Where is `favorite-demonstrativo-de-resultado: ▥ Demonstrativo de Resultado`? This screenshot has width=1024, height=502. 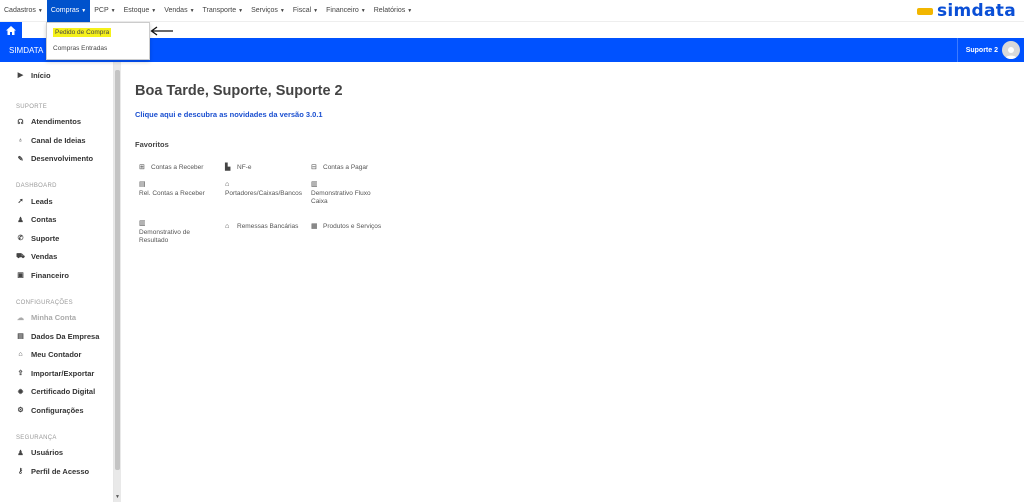
favorite-demonstrativo-de-resultado: ▥ Demonstrativo de Resultado is located at coordinates (173, 232).